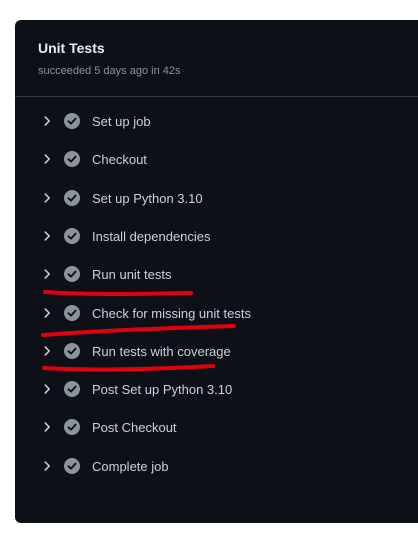 Image resolution: width=418 pixels, height=534 pixels. I want to click on job-header: Unit Tests succeeded 5 days ago in 42s, so click(216, 58).